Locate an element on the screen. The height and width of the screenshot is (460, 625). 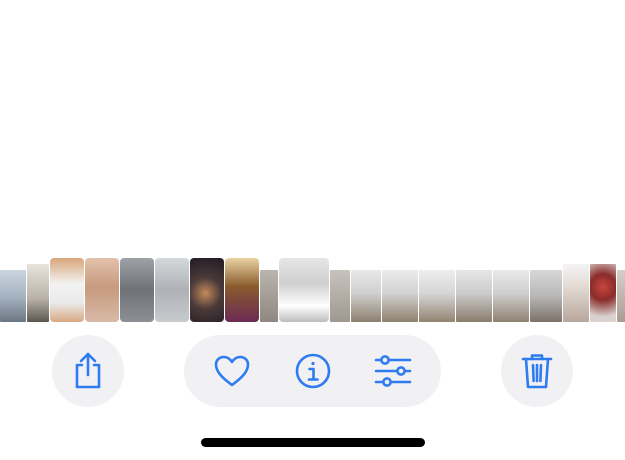
trash-icon is located at coordinates (537, 371).